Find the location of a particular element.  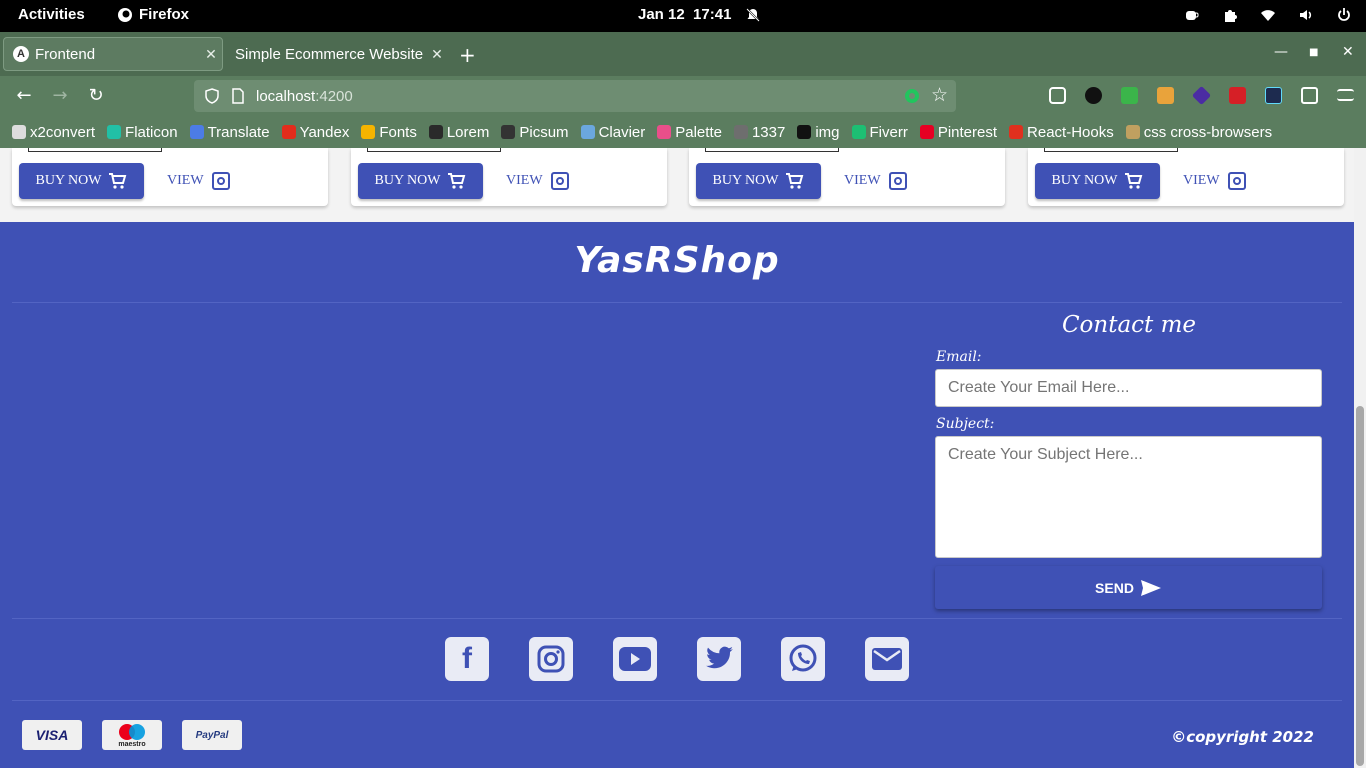

bookmark-picsum: Picsum is located at coordinates (535, 132).